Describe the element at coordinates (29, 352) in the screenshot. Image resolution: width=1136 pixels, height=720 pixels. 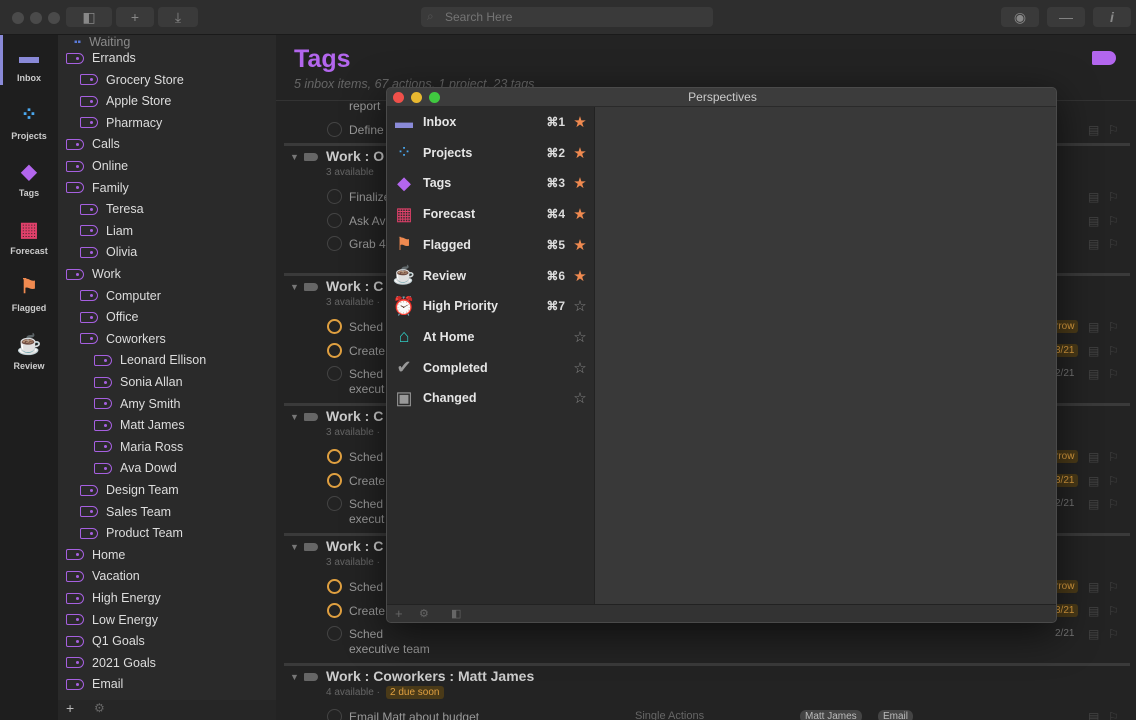
I see `rail-item-review: ☕ Review` at that location.